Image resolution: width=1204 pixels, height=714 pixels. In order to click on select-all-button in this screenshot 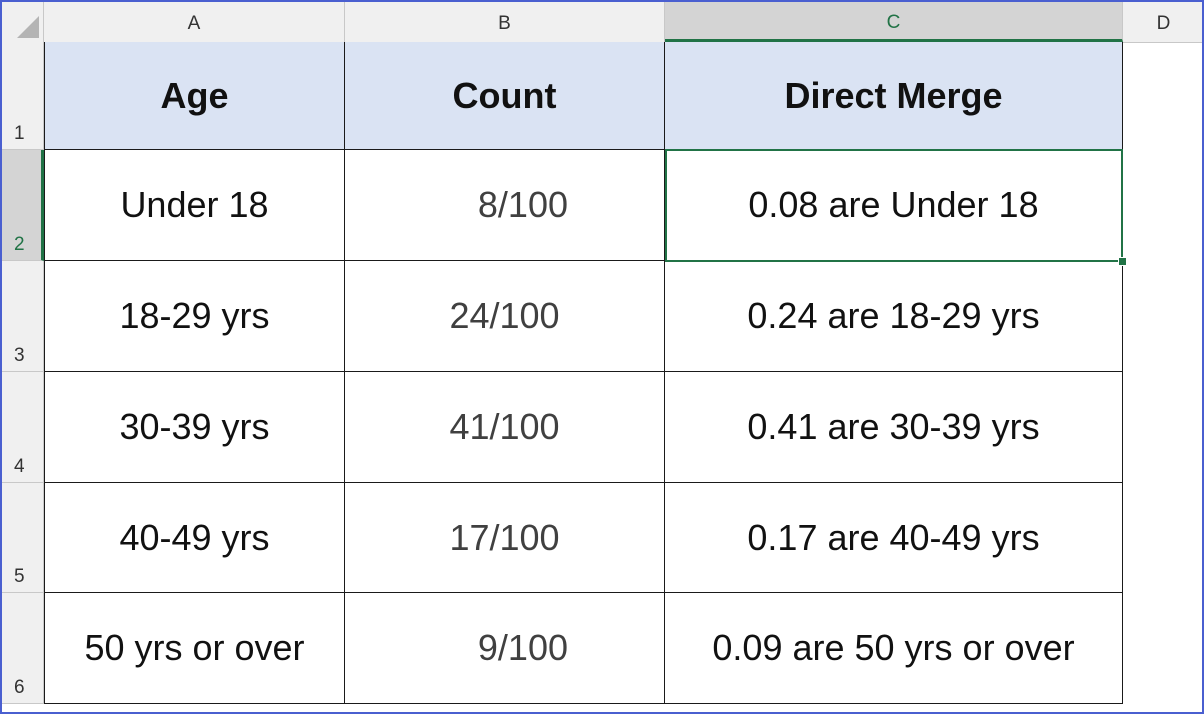, I will do `click(22, 21)`.